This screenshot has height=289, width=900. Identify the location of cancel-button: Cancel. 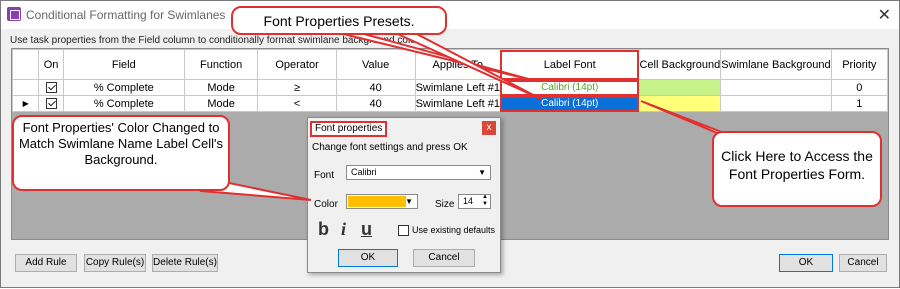
(863, 263).